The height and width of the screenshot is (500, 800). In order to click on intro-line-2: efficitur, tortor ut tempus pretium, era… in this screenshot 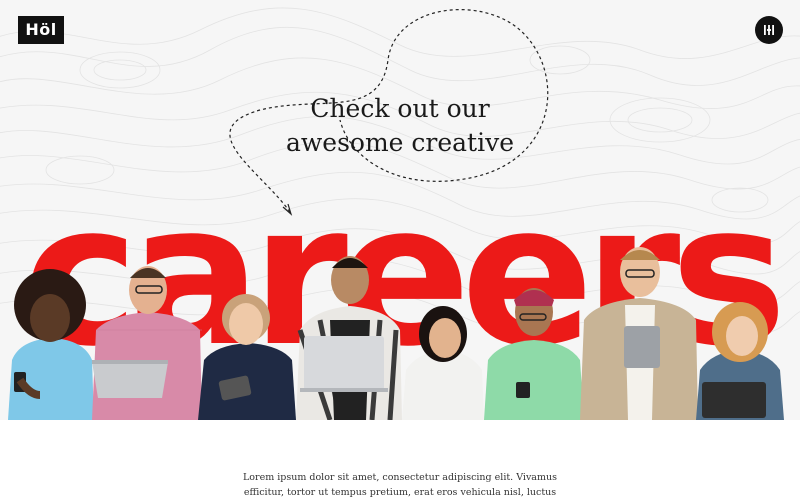, I will do `click(400, 492)`.